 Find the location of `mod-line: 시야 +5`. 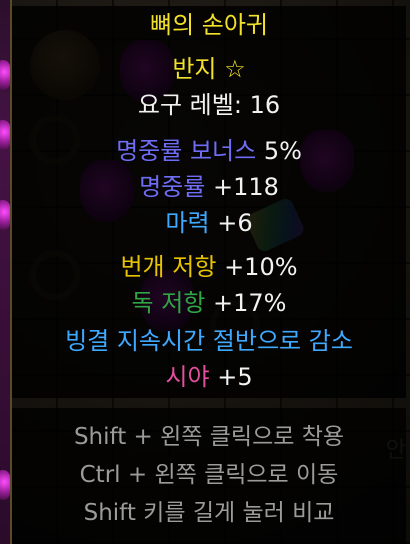

mod-line: 시야 +5 is located at coordinates (209, 377).